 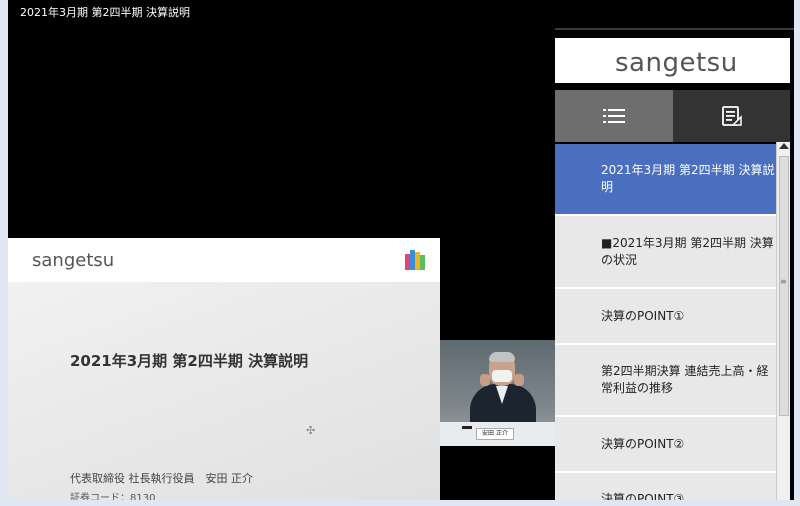 I want to click on list-item: 決算のPOINT②, so click(x=665, y=445).